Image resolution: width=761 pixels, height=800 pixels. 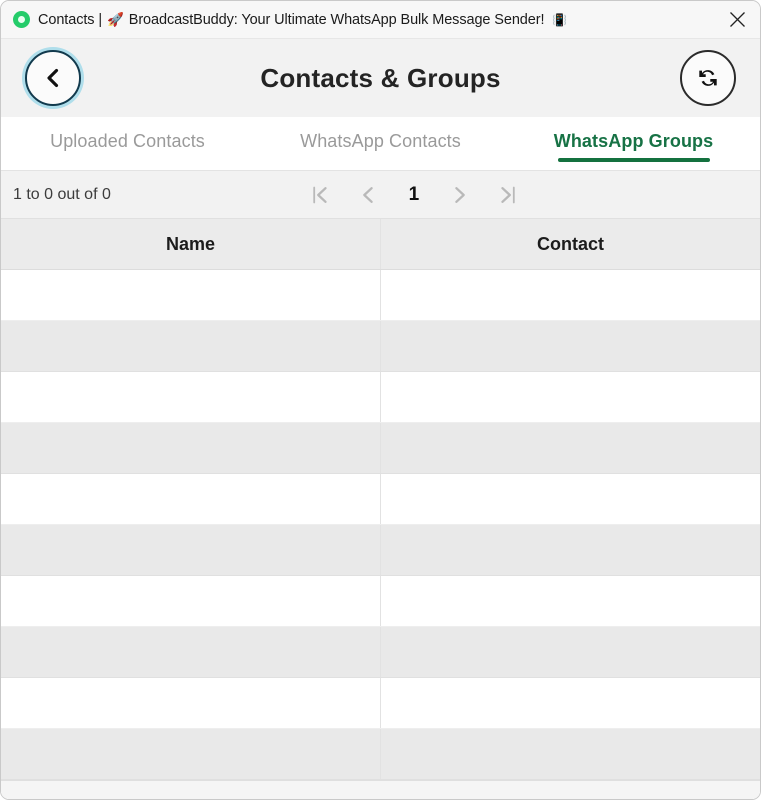 I want to click on last-page-button, so click(x=508, y=195).